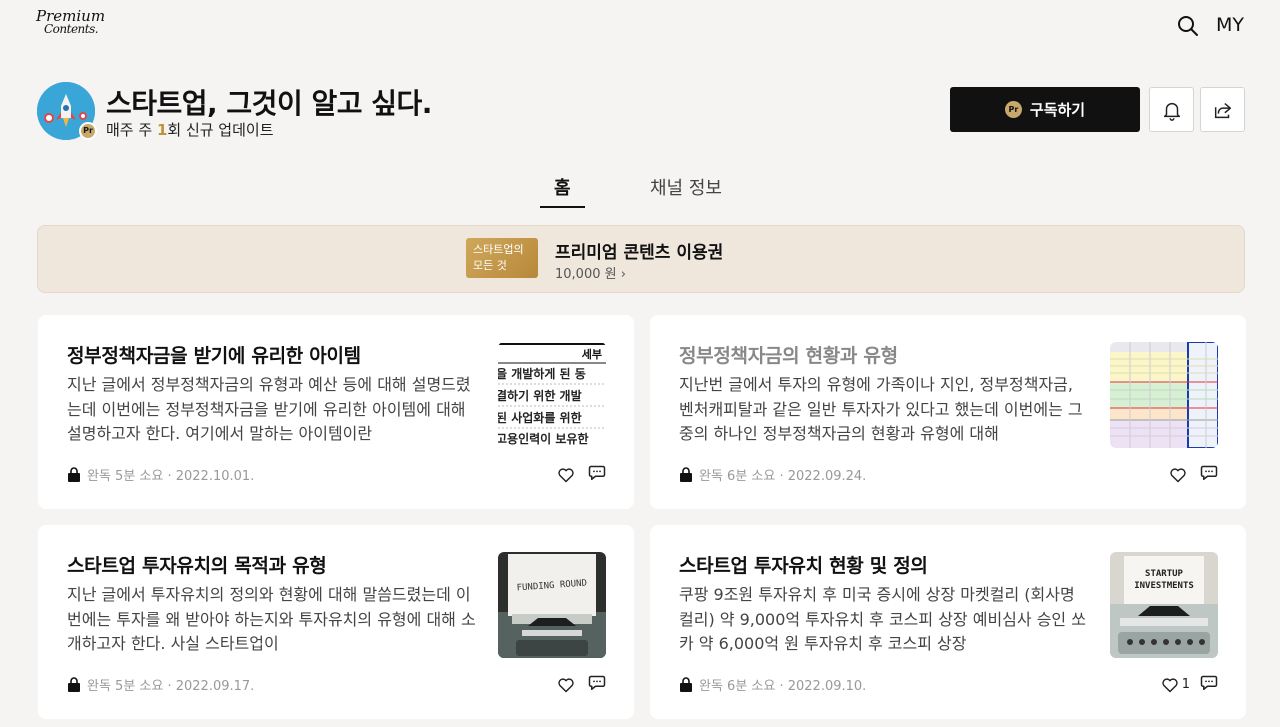 This screenshot has height=727, width=1280. What do you see at coordinates (490, 265) in the screenshot?
I see `banner-thumb-text-2: 모든 것` at bounding box center [490, 265].